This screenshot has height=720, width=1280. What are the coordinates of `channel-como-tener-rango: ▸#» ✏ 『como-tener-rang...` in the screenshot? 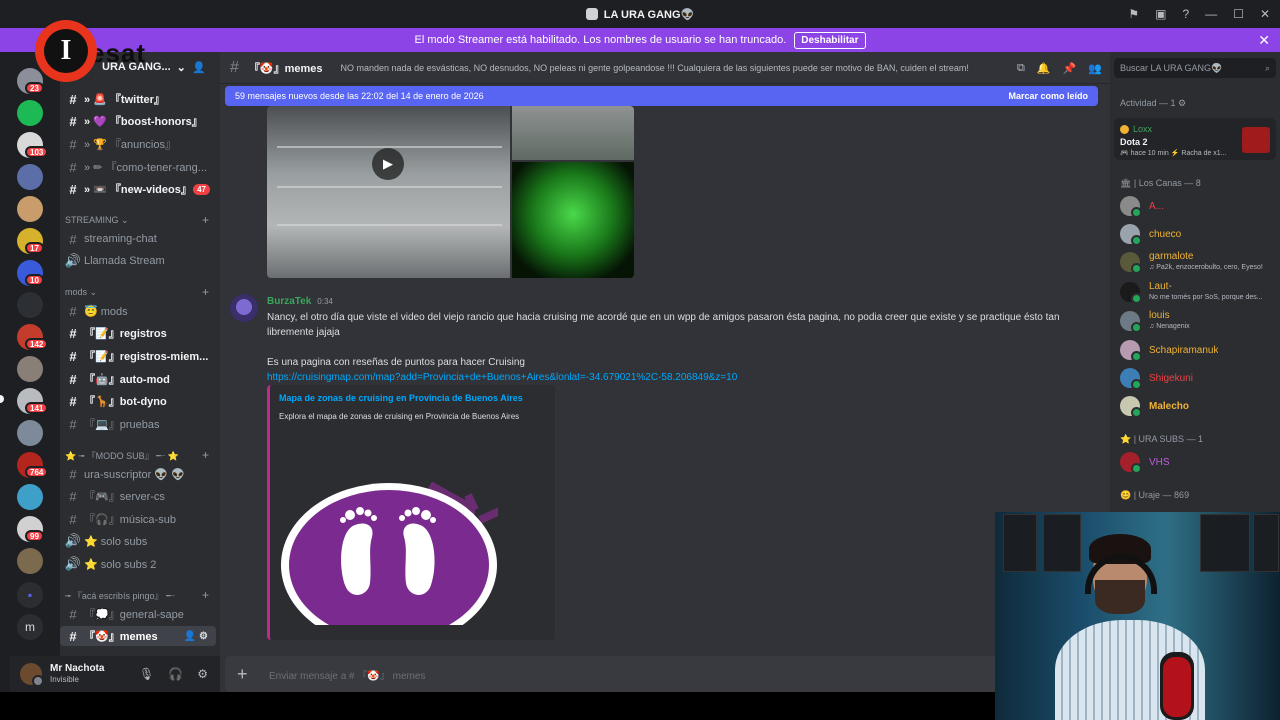 It's located at (140, 167).